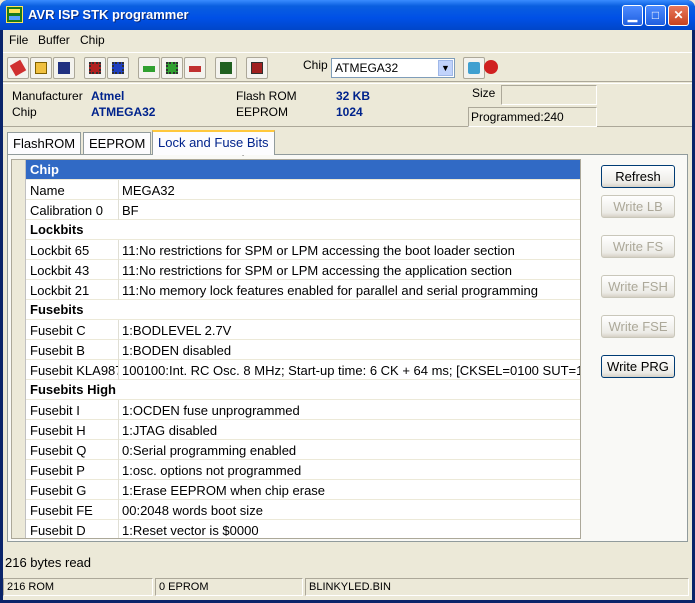 The height and width of the screenshot is (603, 695). Describe the element at coordinates (638, 286) in the screenshot. I see `write-fsh-button: Write FSH` at that location.